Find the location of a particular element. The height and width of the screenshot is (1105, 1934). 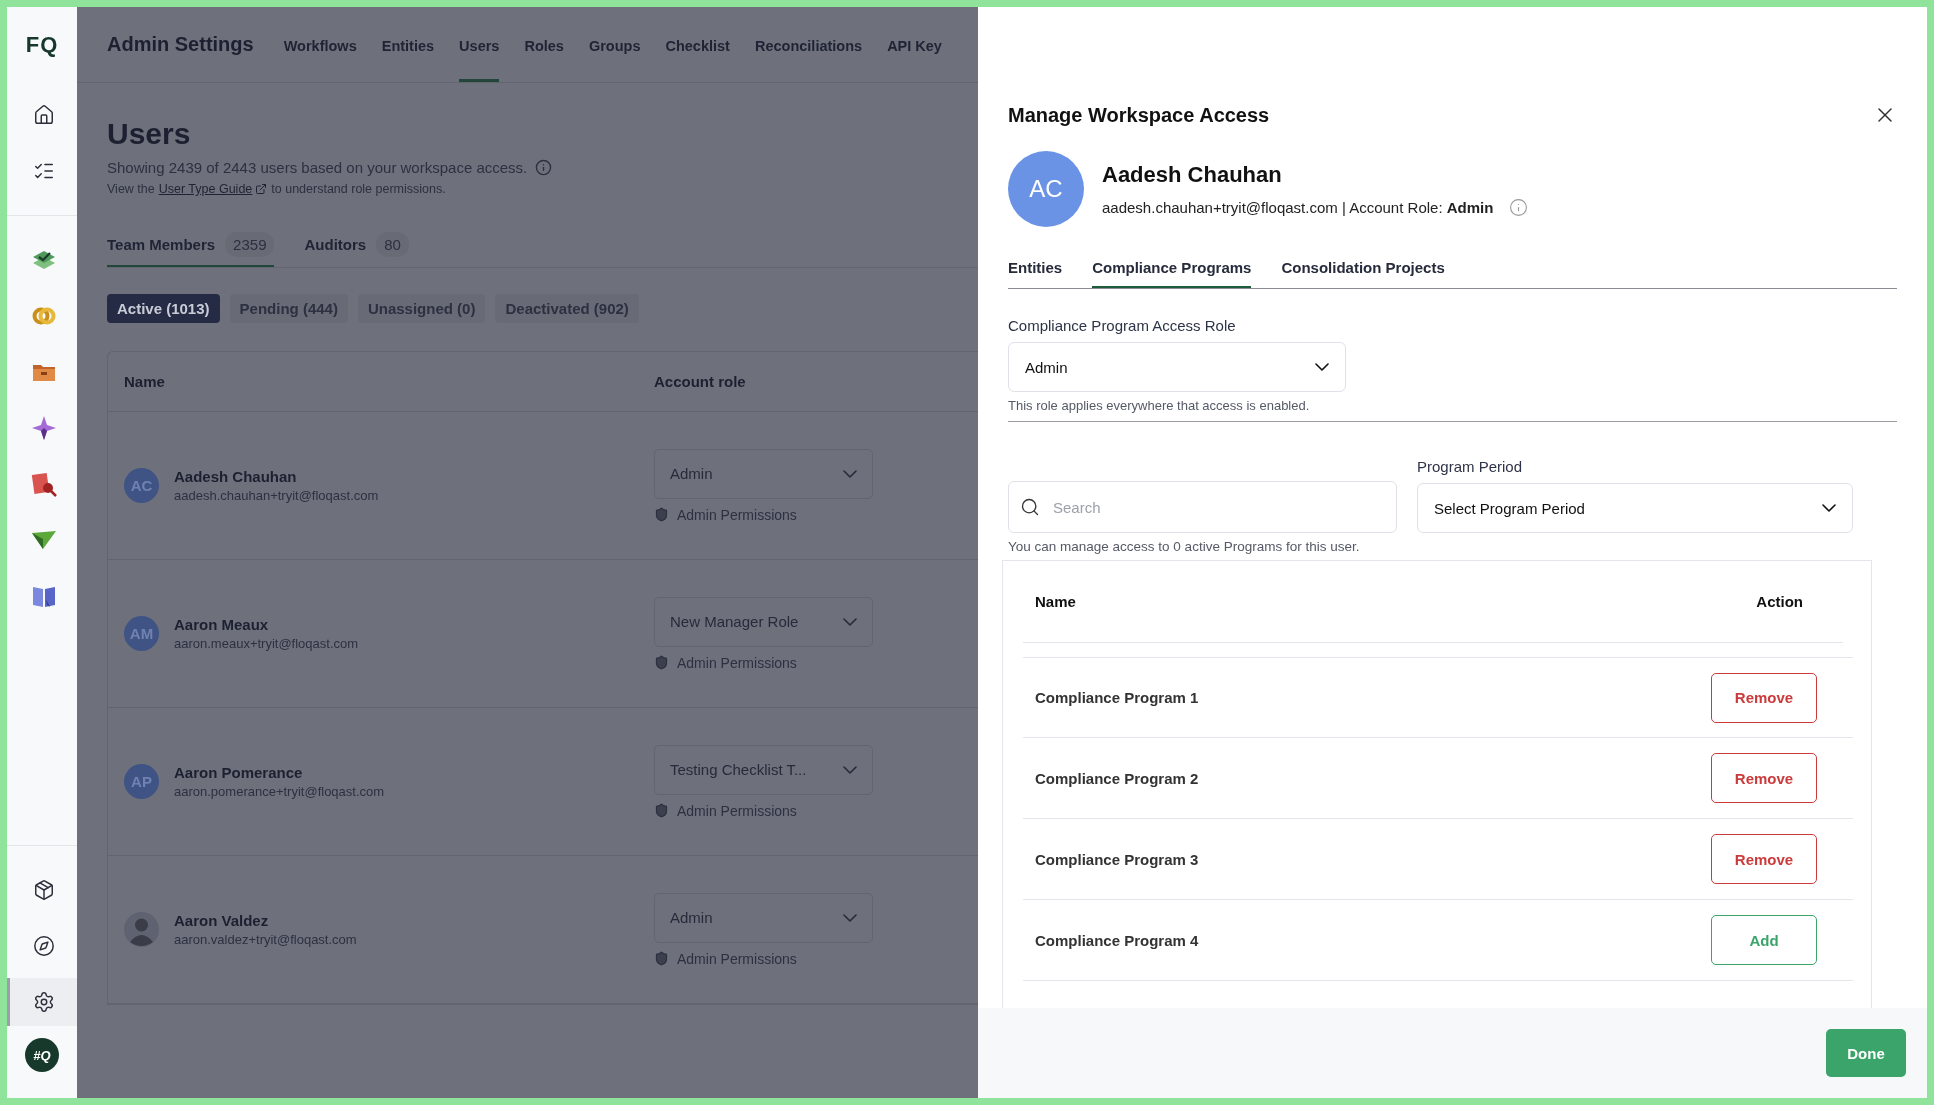

user-name: Aaron Valdez is located at coordinates (222, 920).